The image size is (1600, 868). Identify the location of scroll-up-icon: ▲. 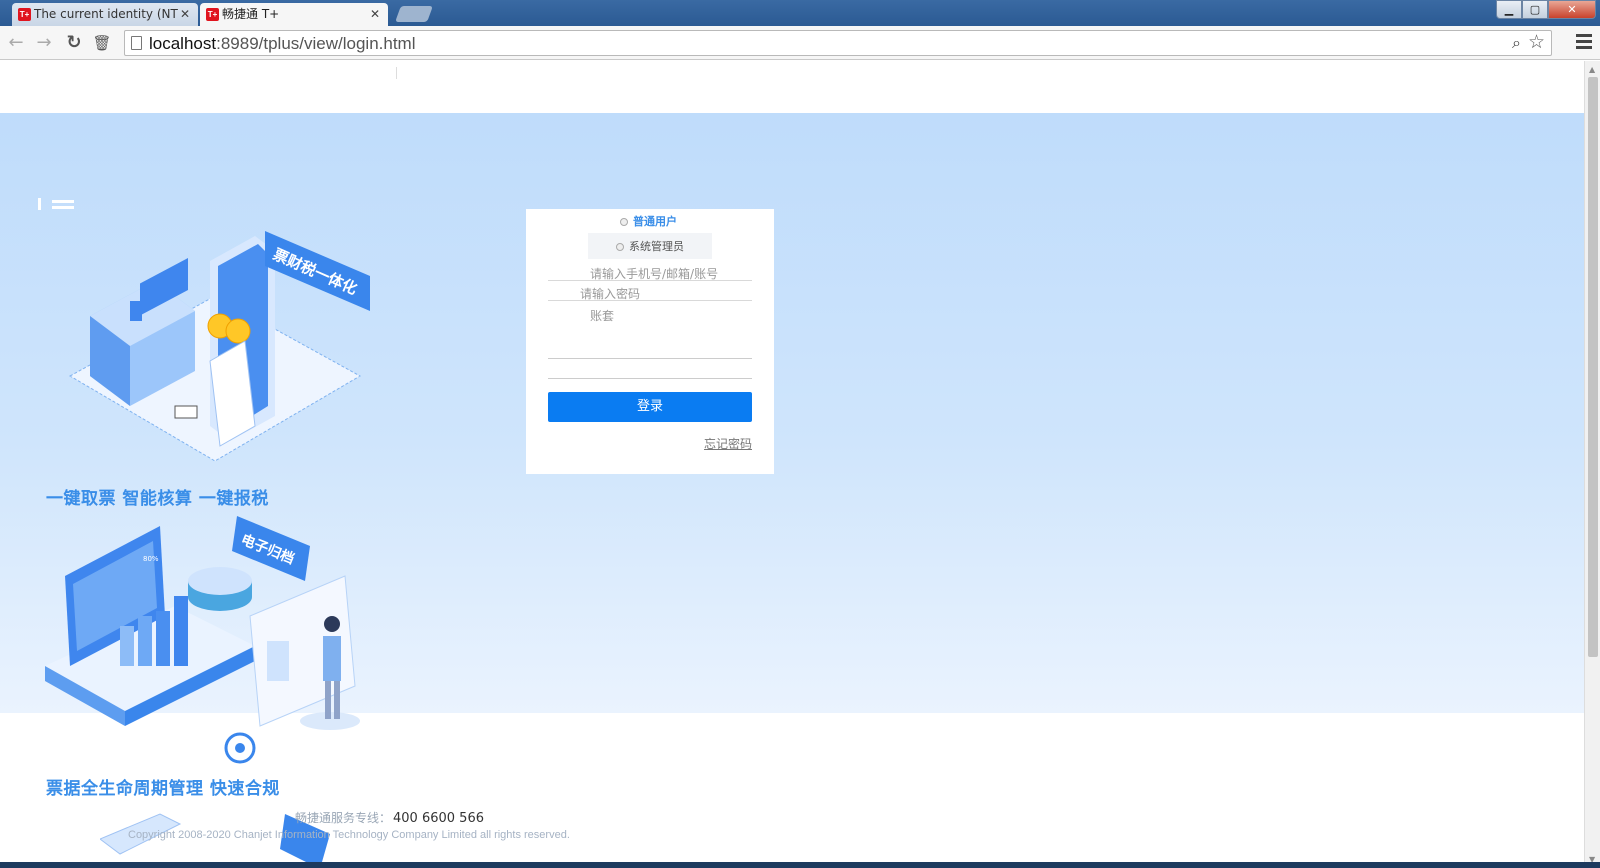
(1592, 69).